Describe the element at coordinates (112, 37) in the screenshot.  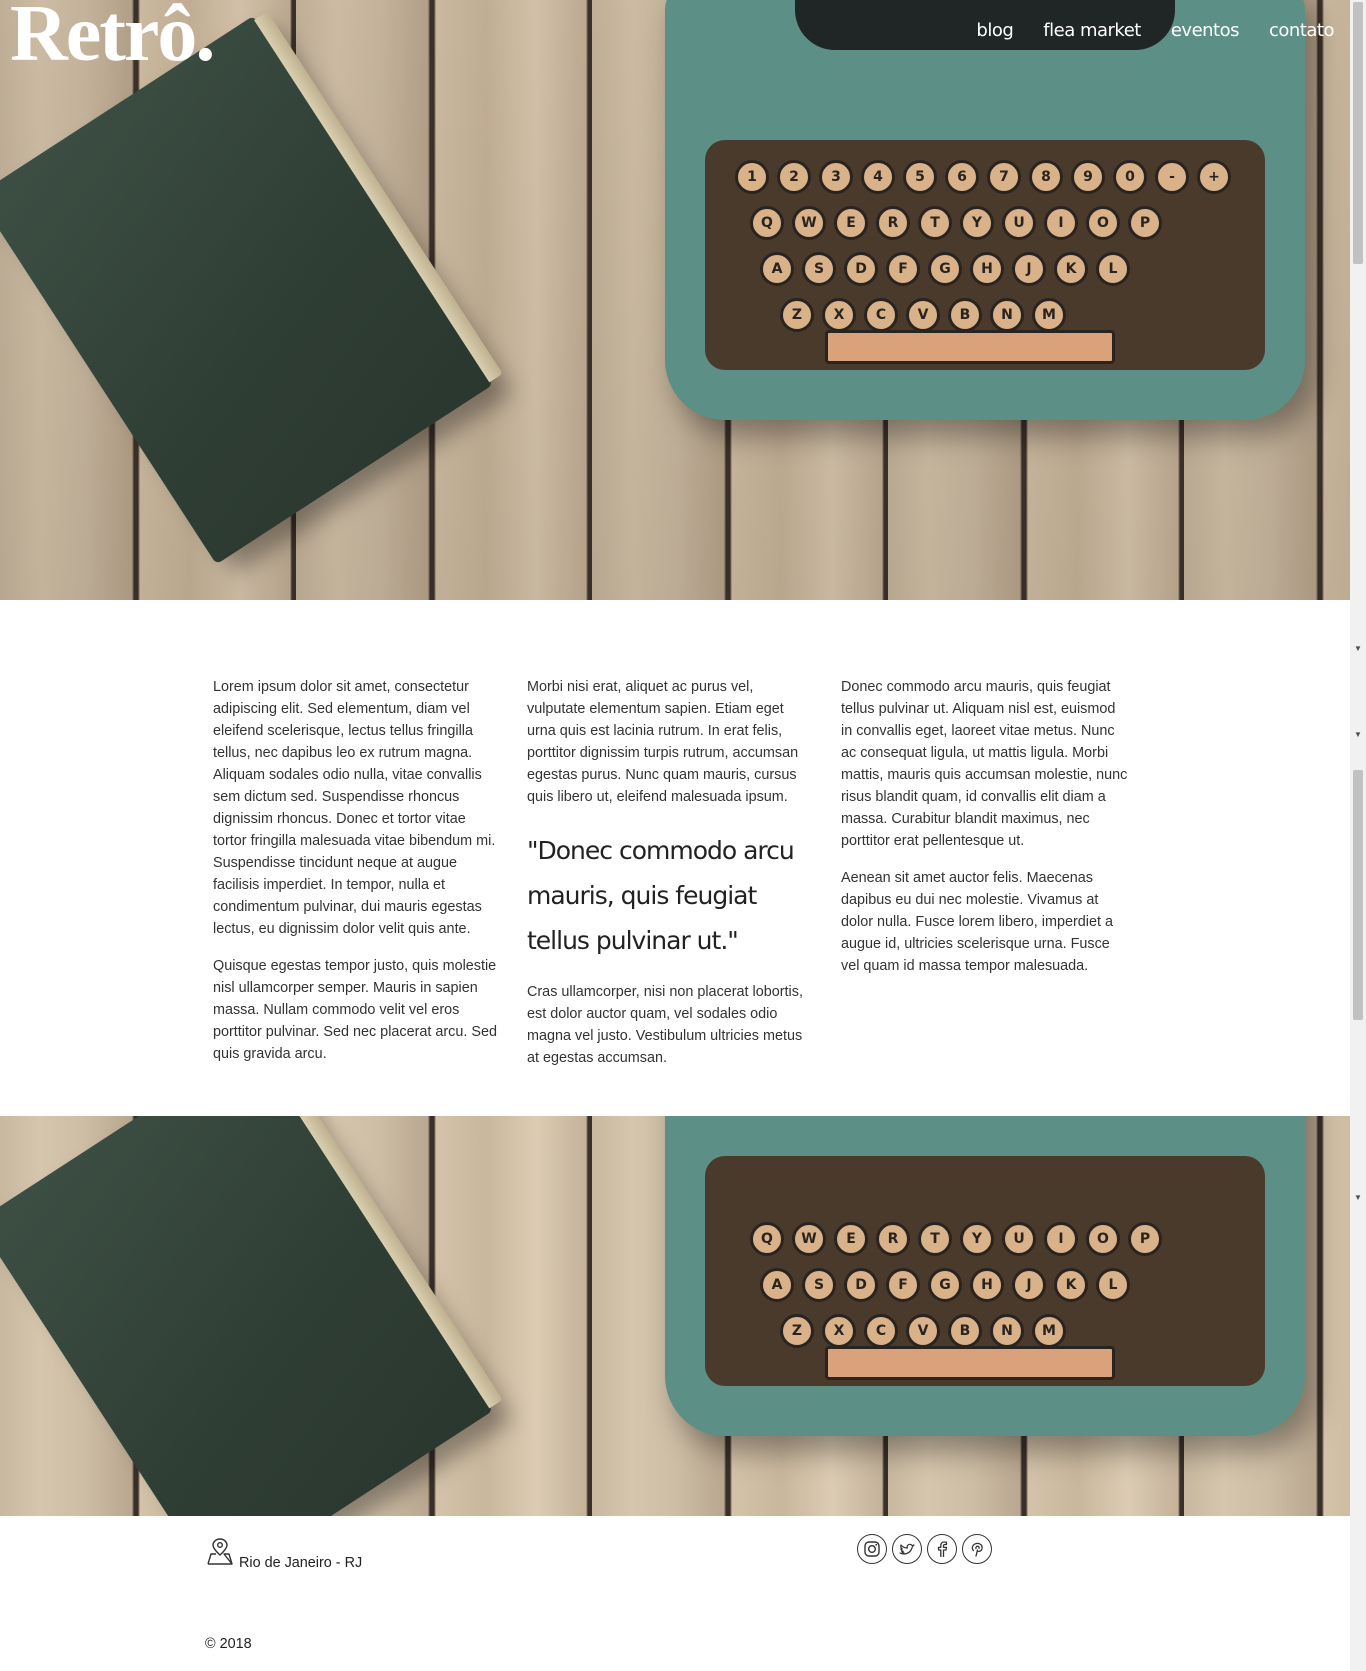
I see `brand-logo: Retrô.` at that location.